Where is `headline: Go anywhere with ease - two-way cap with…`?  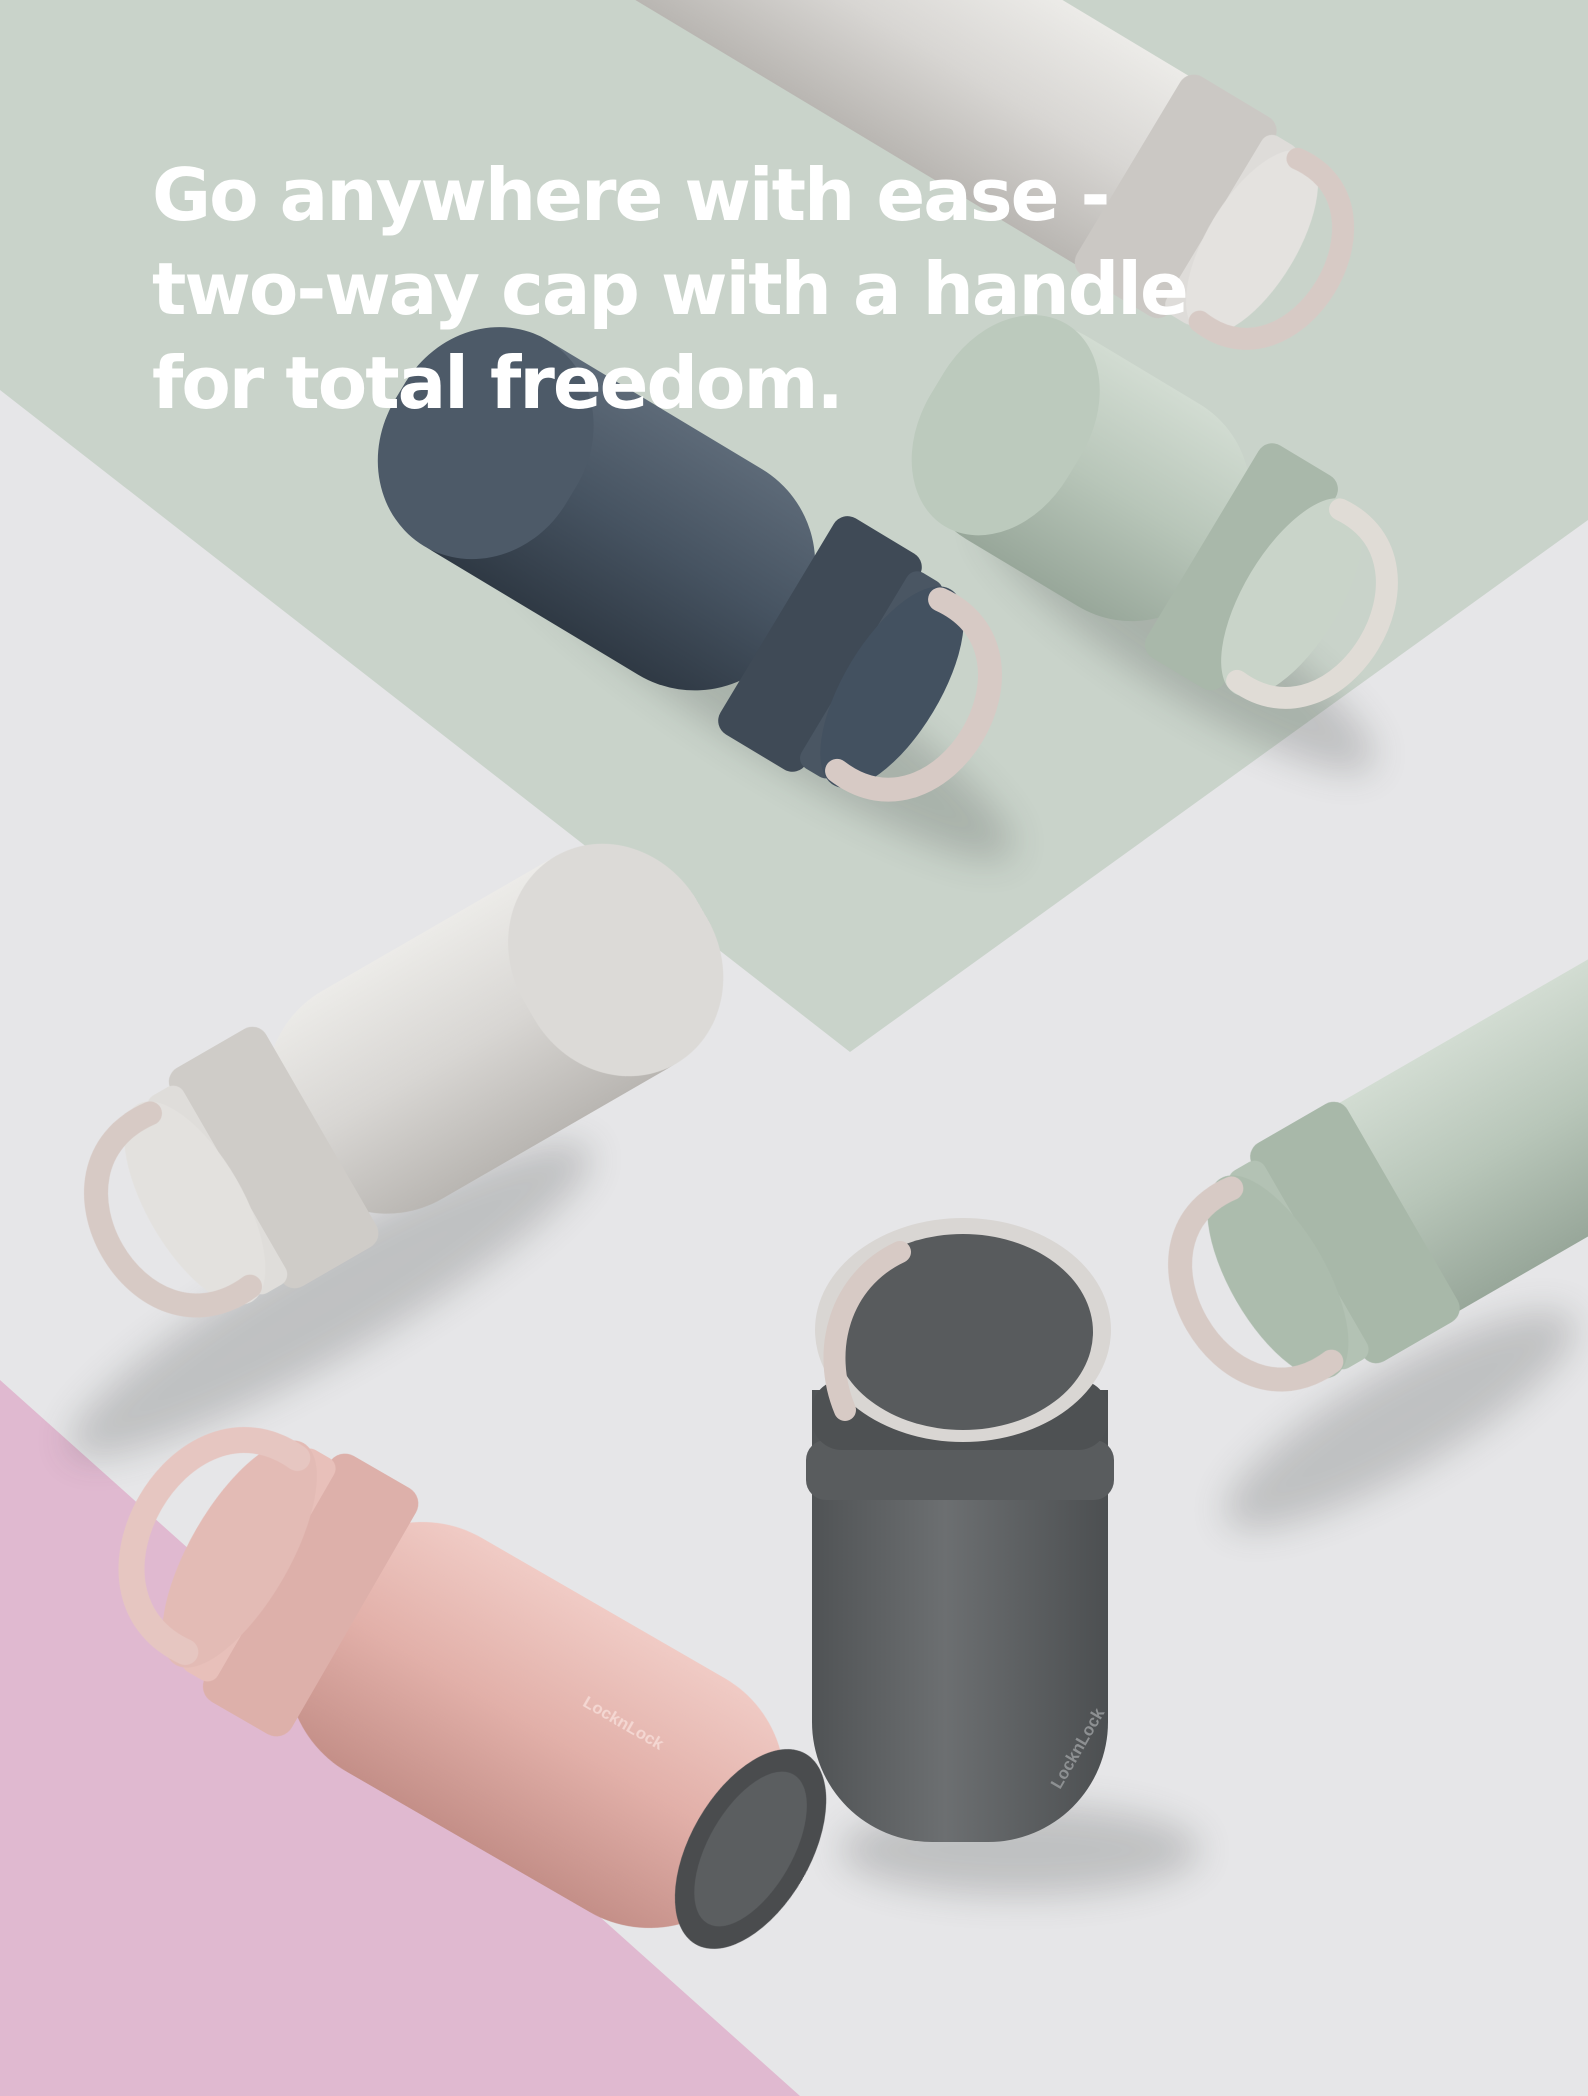
headline: Go anywhere with ease - two-way cap with… is located at coordinates (670, 289).